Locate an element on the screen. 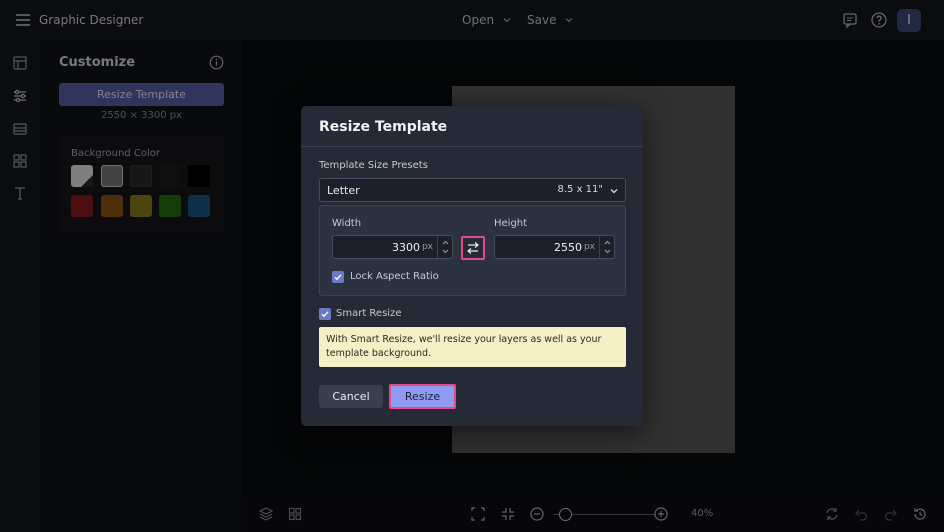  width-unit: px is located at coordinates (427, 247).